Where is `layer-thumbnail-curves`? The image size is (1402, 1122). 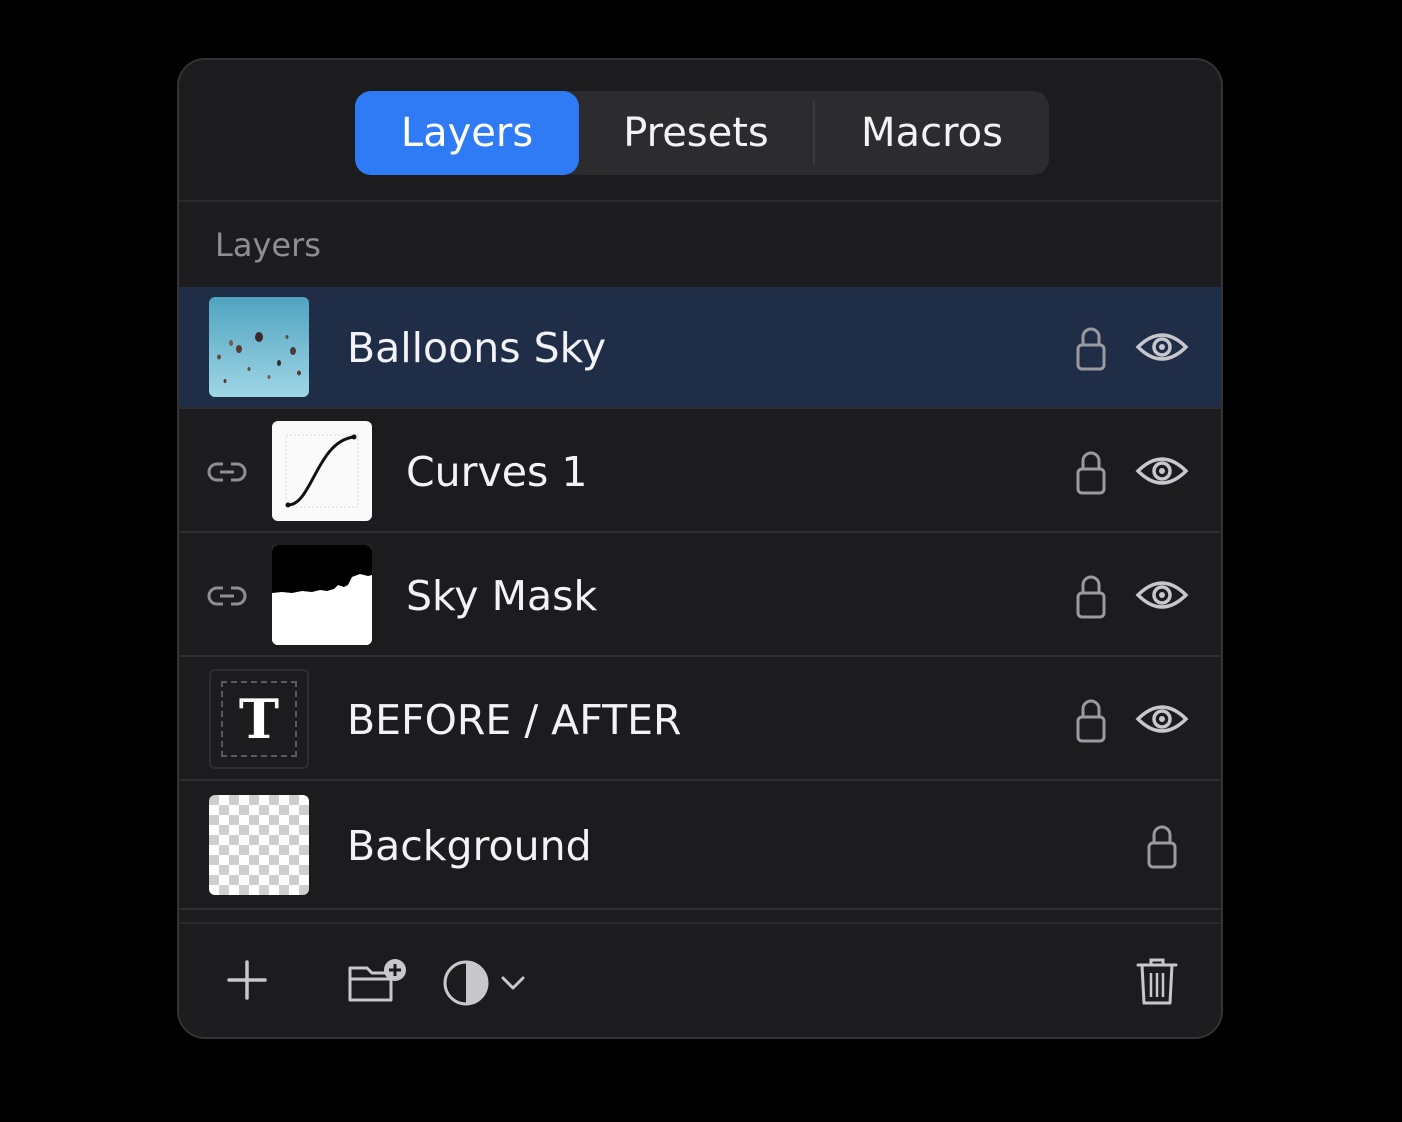 layer-thumbnail-curves is located at coordinates (322, 471).